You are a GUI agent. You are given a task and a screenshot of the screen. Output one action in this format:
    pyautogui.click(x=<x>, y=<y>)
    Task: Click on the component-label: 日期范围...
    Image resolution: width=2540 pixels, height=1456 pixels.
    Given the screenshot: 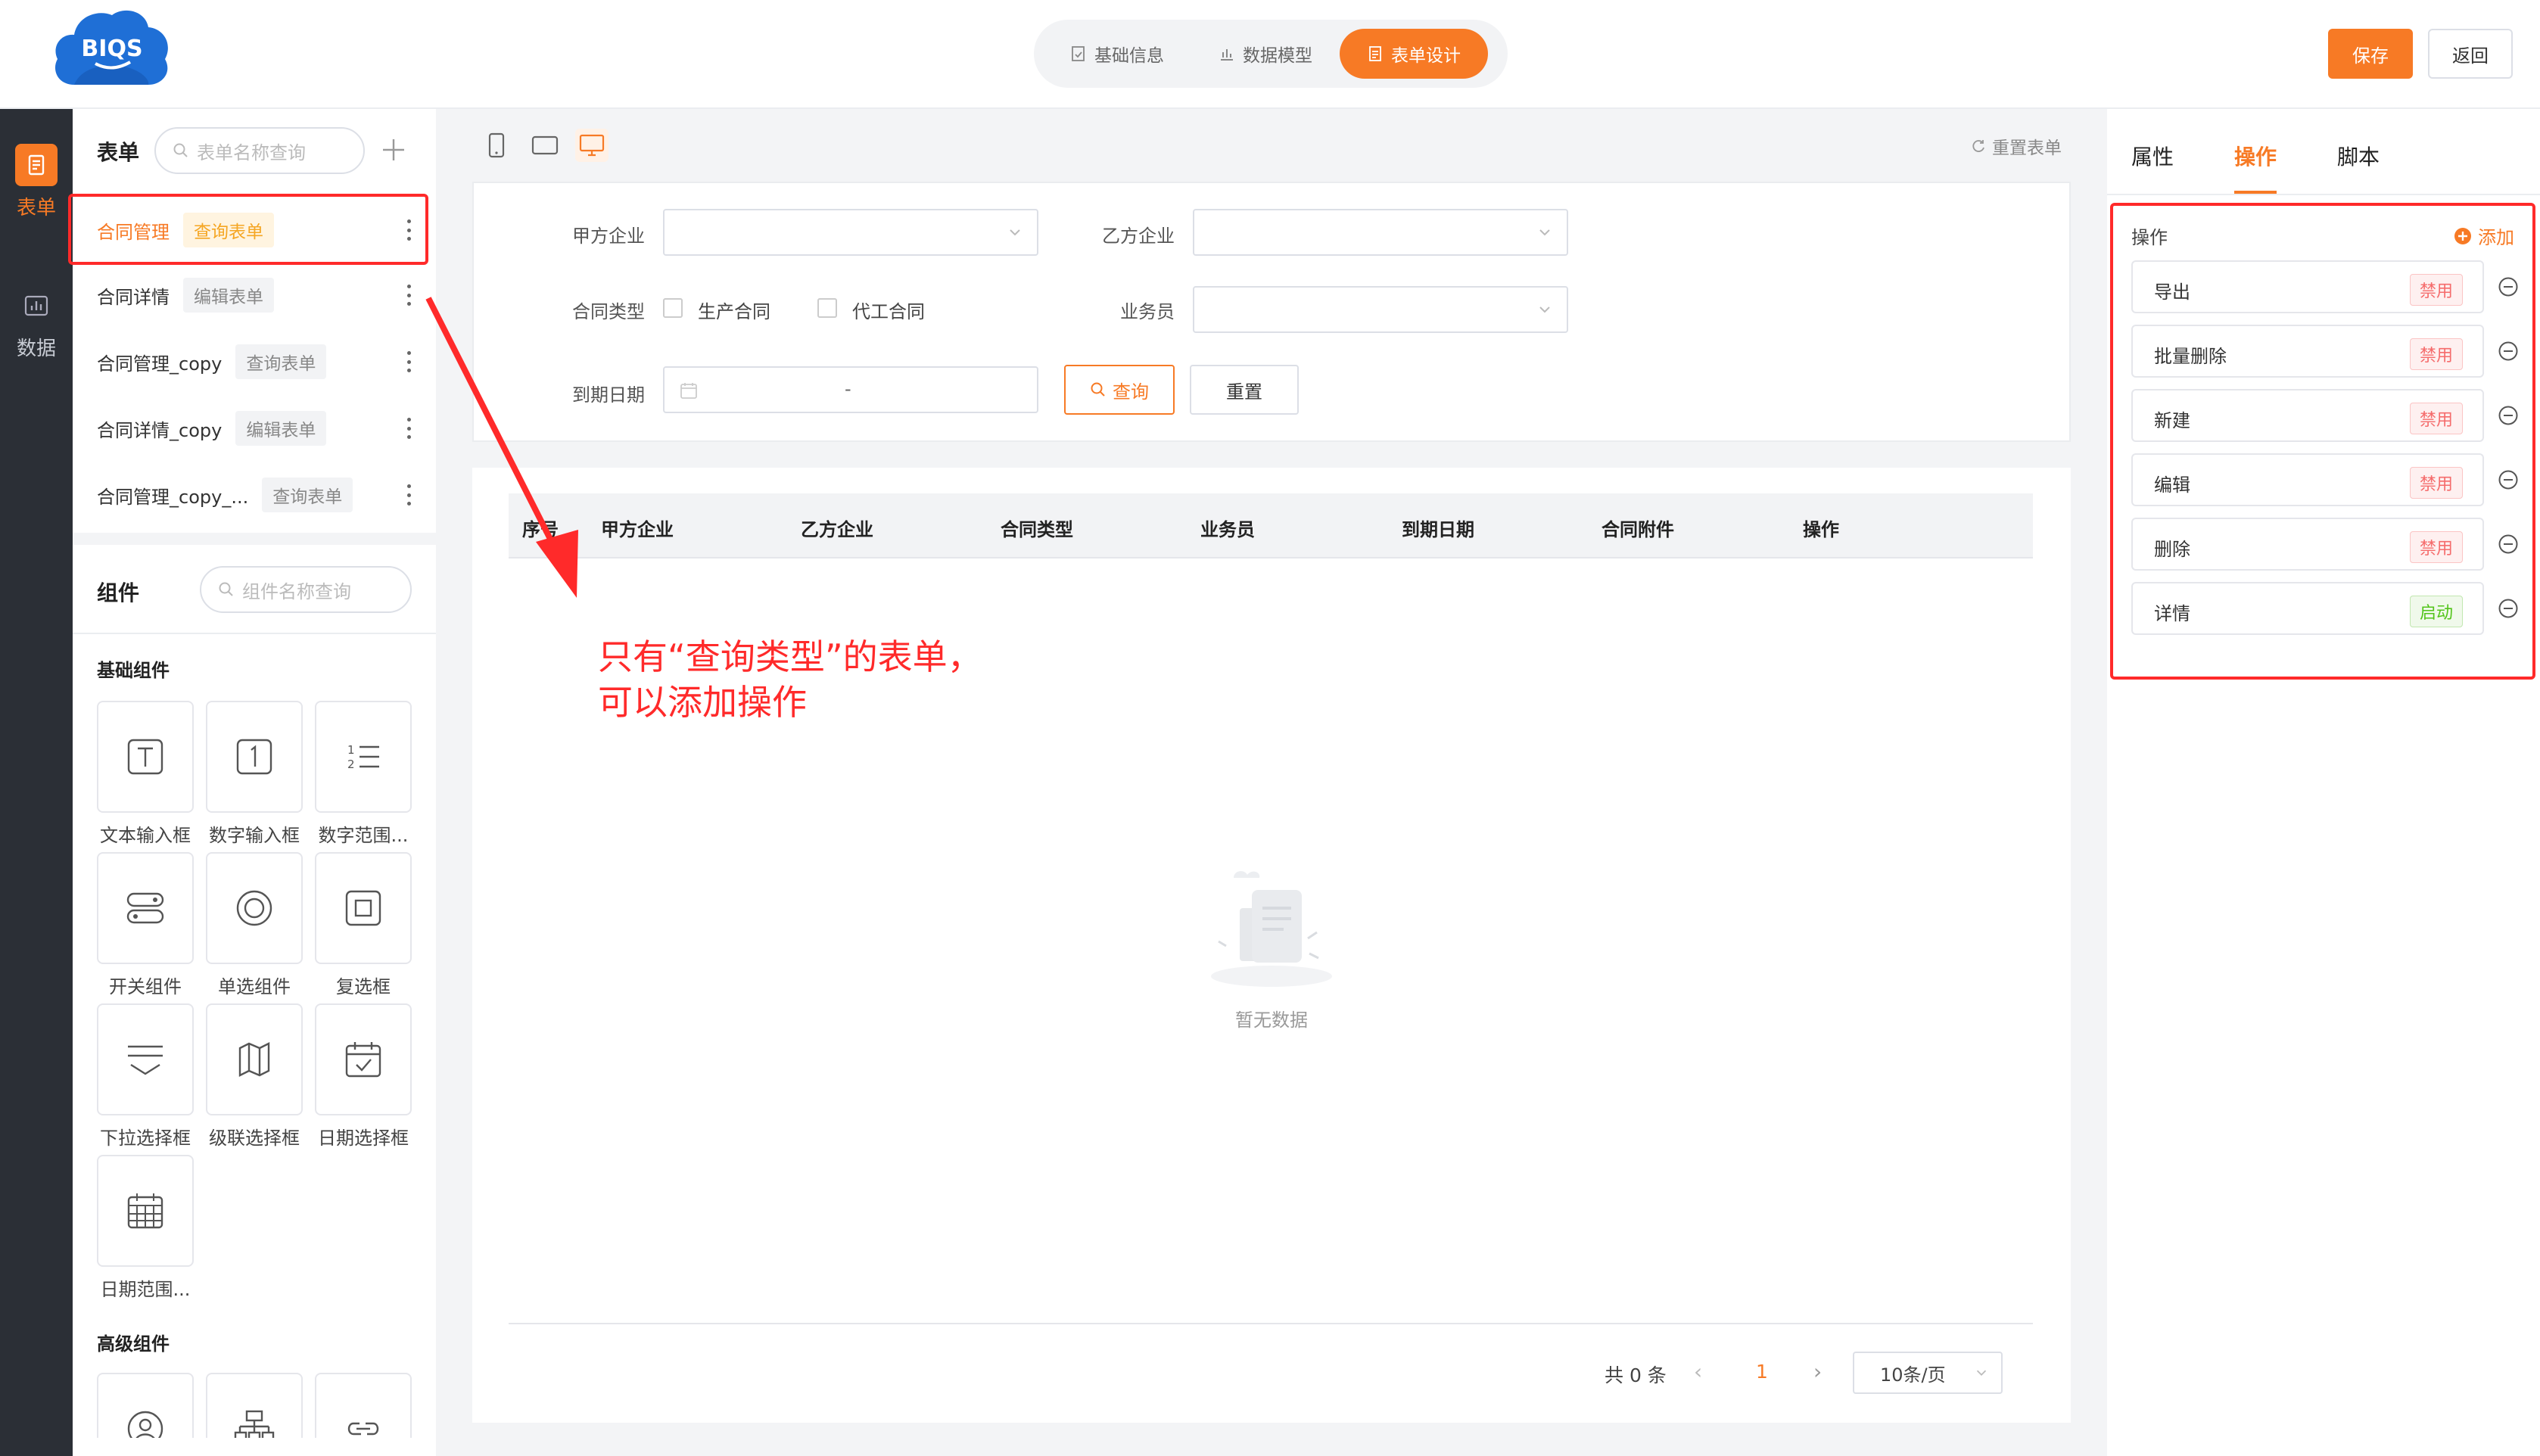 What is the action you would take?
    pyautogui.click(x=145, y=1289)
    